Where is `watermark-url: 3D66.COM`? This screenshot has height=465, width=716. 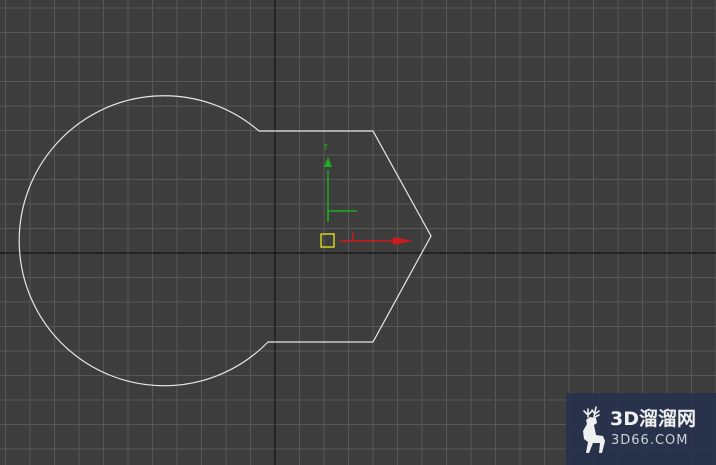 watermark-url: 3D66.COM is located at coordinates (650, 440).